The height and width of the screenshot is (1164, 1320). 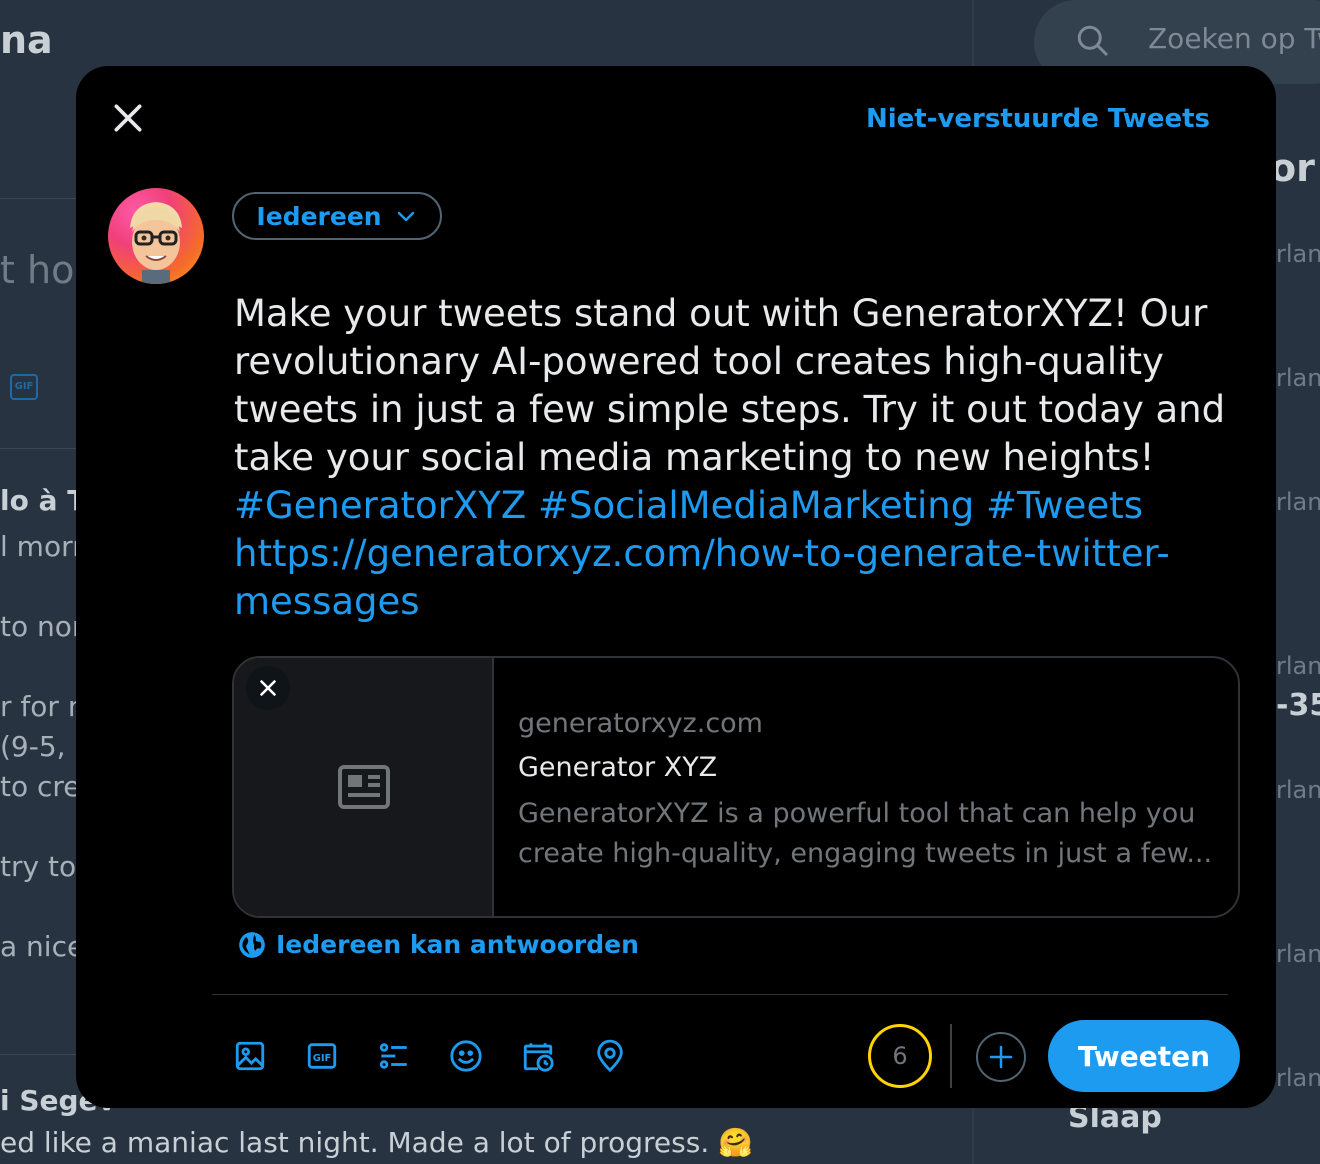 I want to click on article-icon, so click(x=364, y=787).